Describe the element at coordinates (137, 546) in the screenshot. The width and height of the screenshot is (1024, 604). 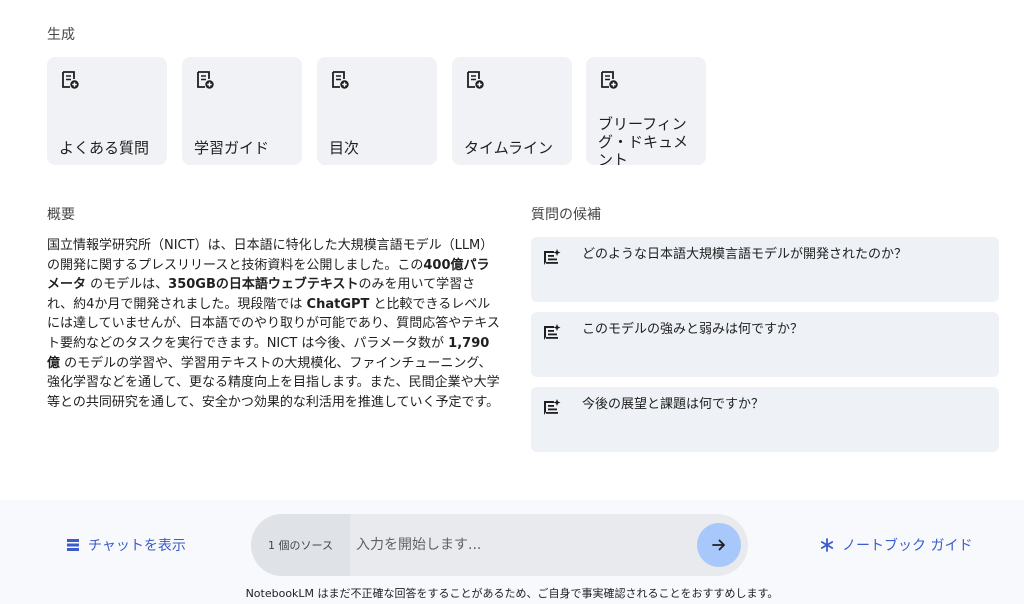
I see `show-chat-label: チャットを表示` at that location.